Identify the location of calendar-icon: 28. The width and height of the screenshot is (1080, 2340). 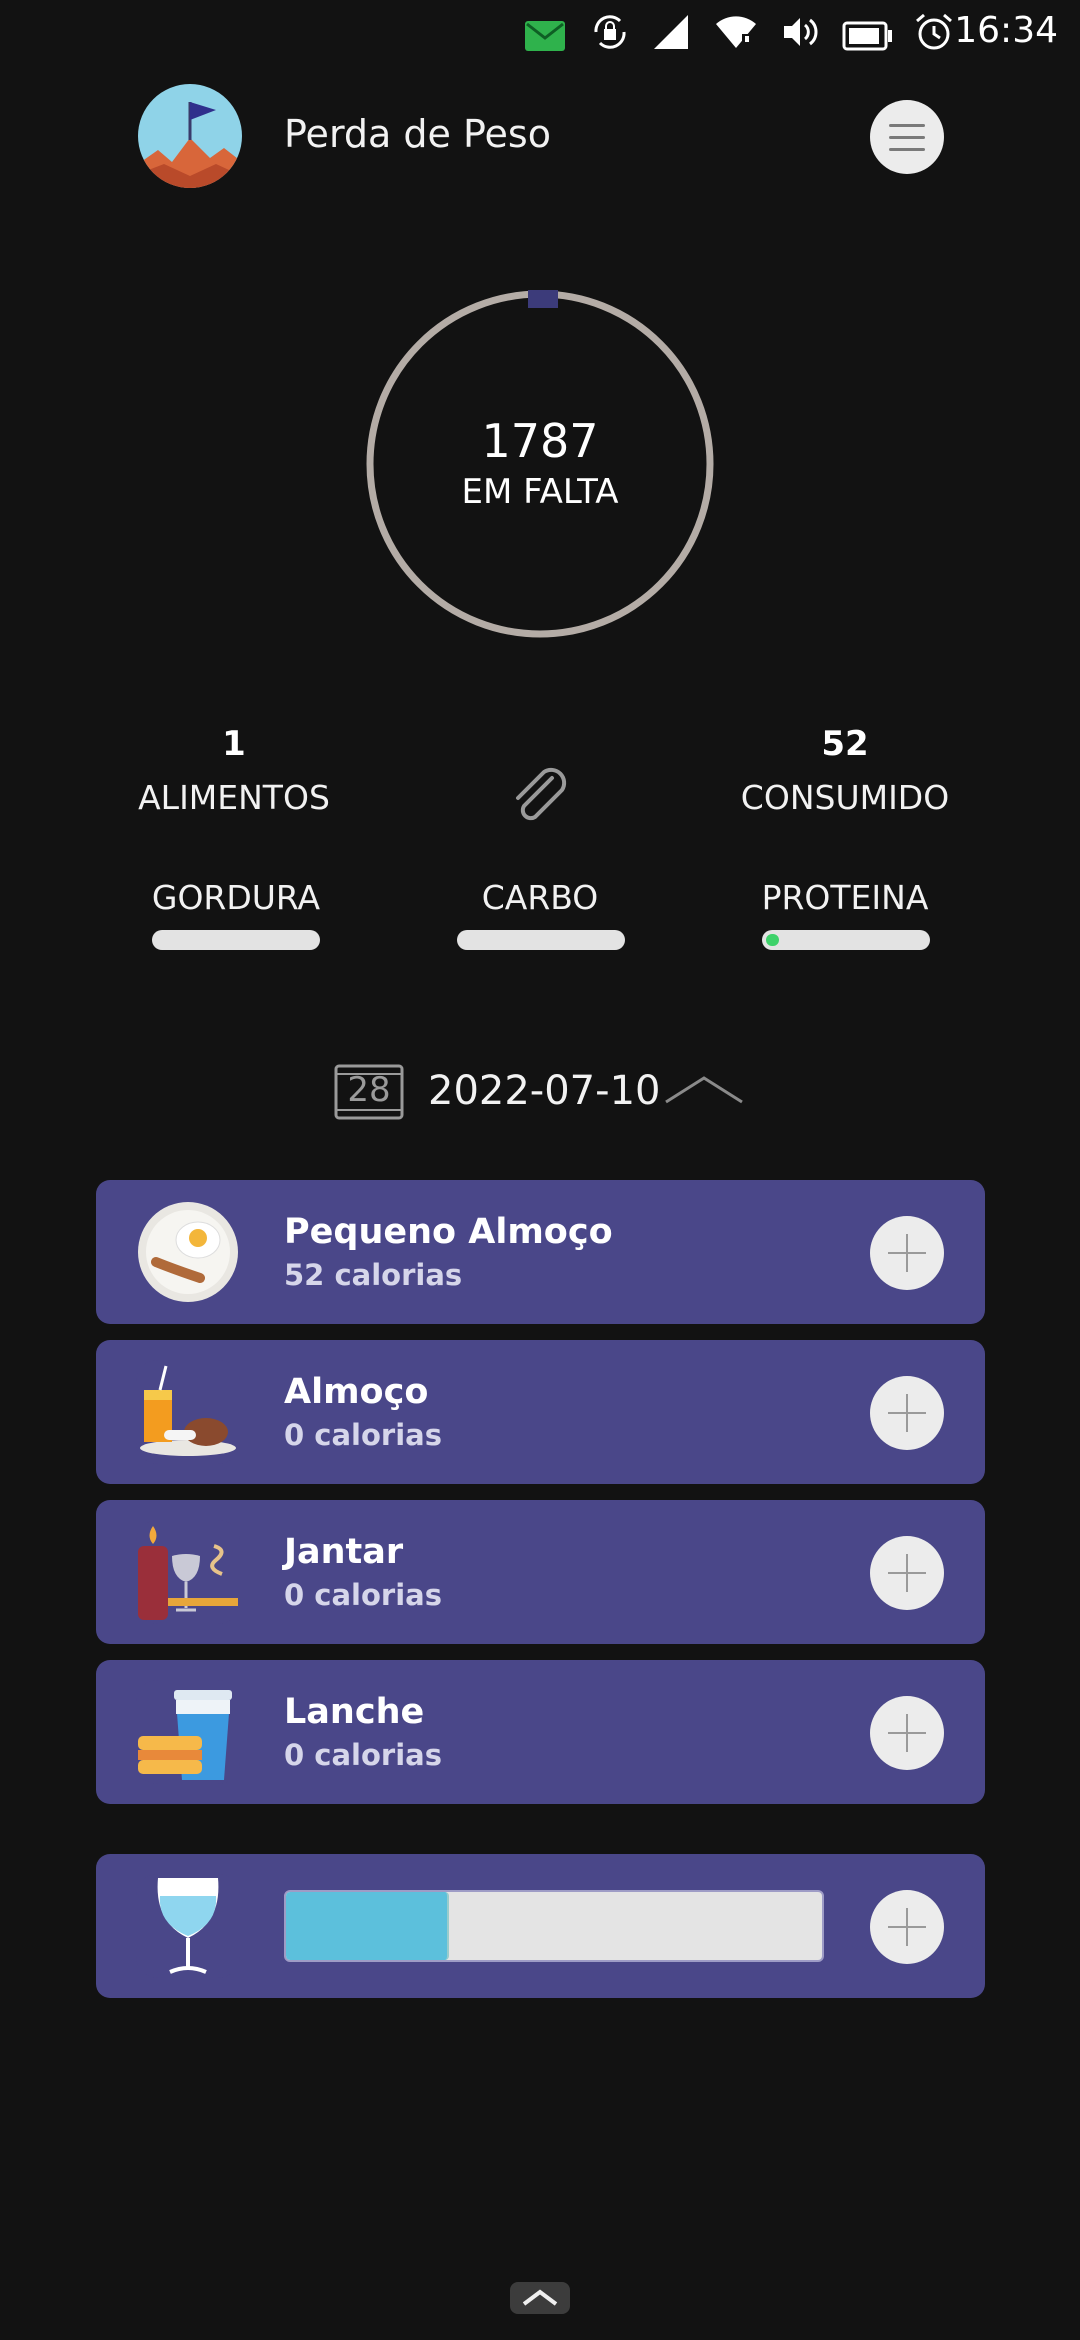
(369, 1091).